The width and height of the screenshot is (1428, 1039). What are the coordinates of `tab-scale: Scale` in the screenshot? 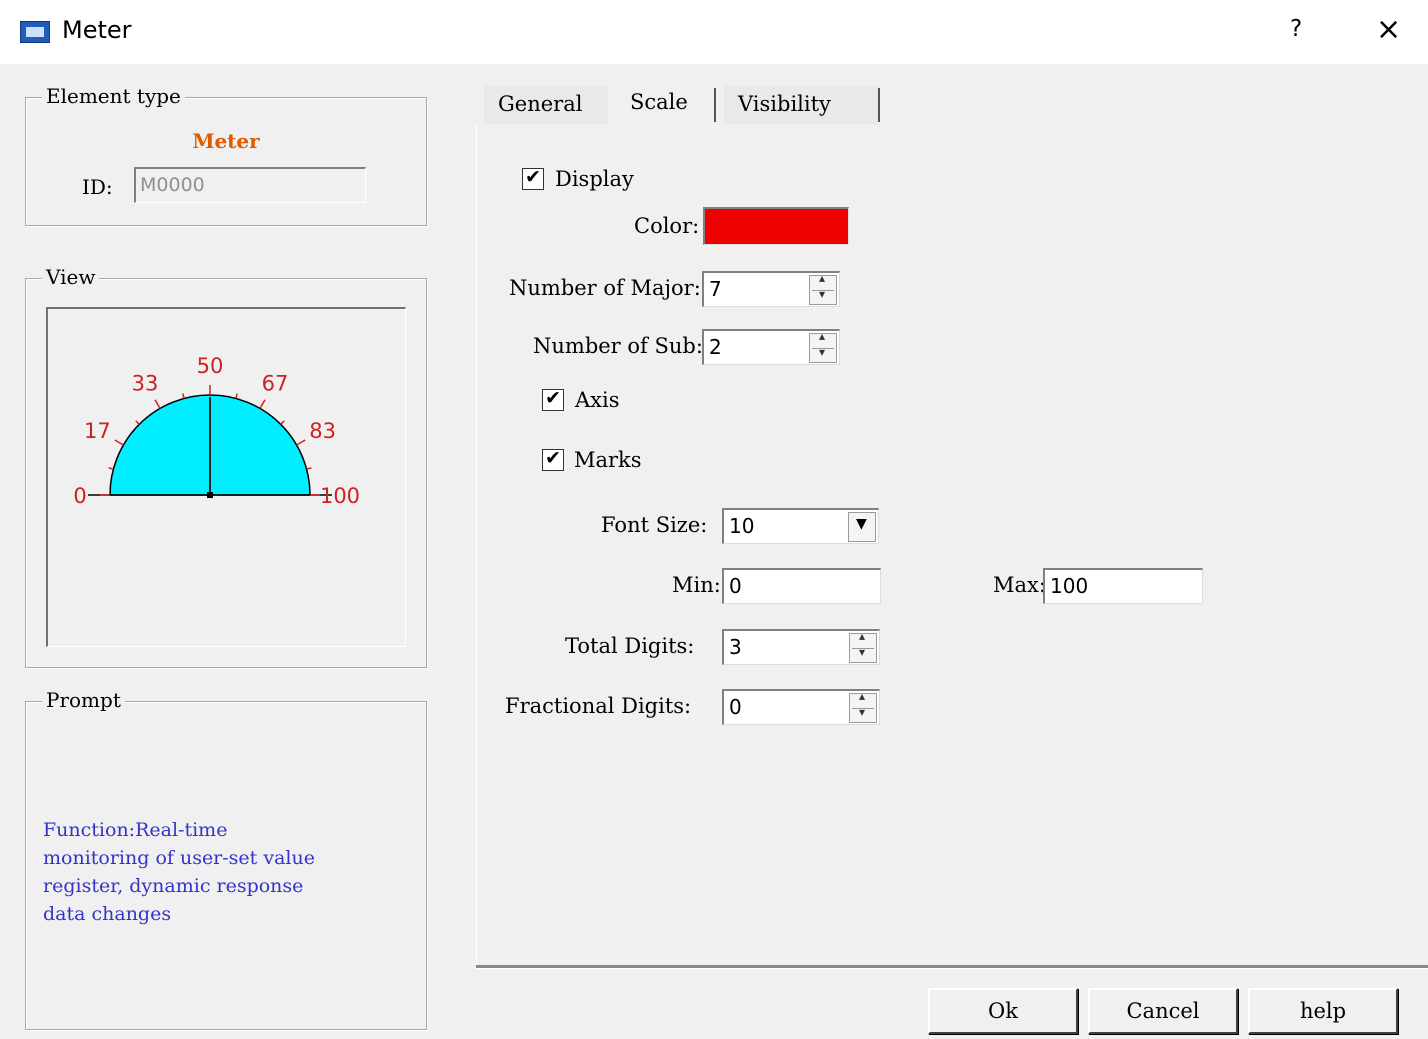 It's located at (663, 105).